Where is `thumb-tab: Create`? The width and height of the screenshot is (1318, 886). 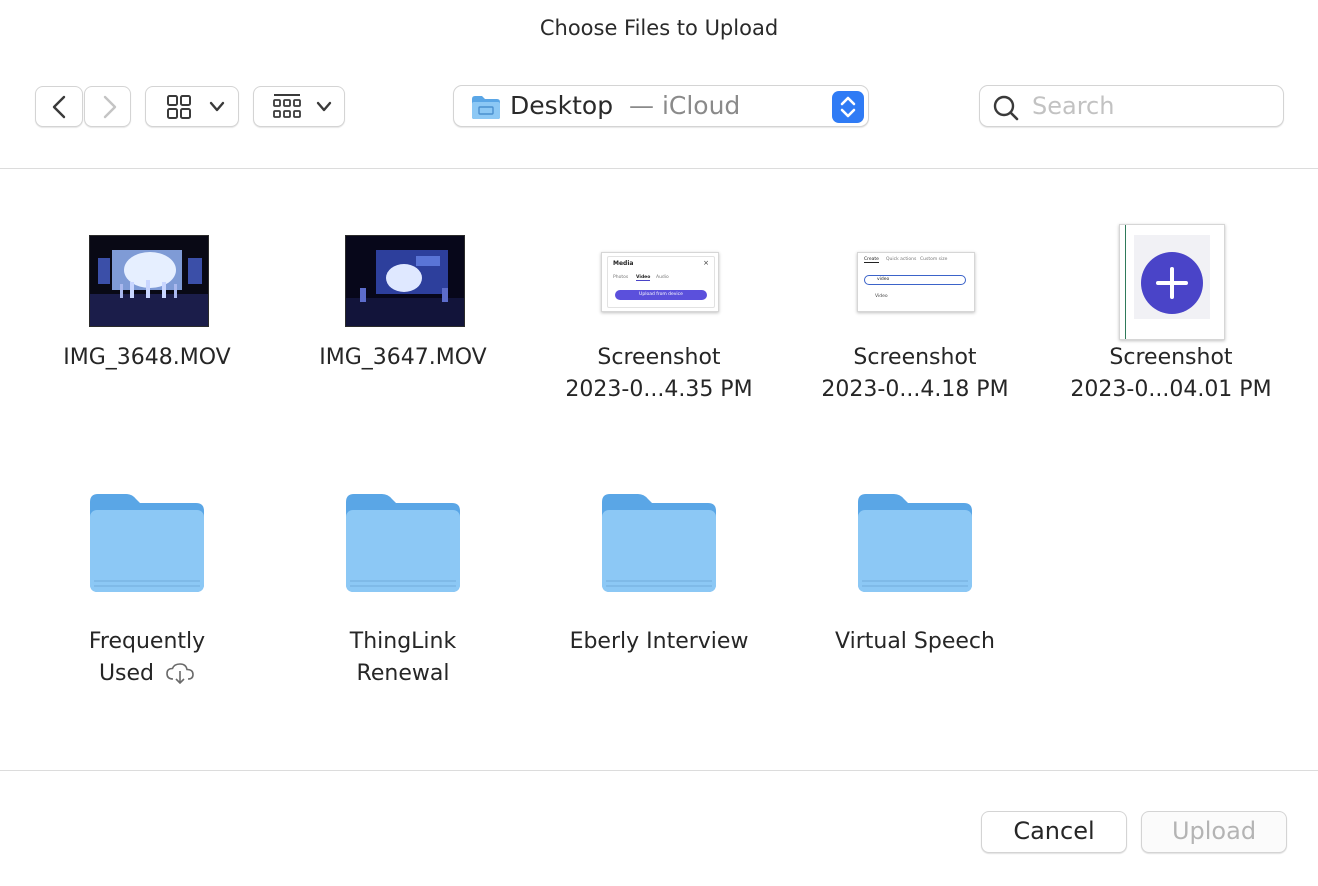 thumb-tab: Create is located at coordinates (871, 260).